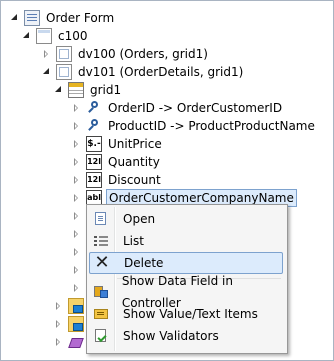 The height and width of the screenshot is (361, 334). What do you see at coordinates (186, 241) in the screenshot?
I see `menu-item-list: List` at bounding box center [186, 241].